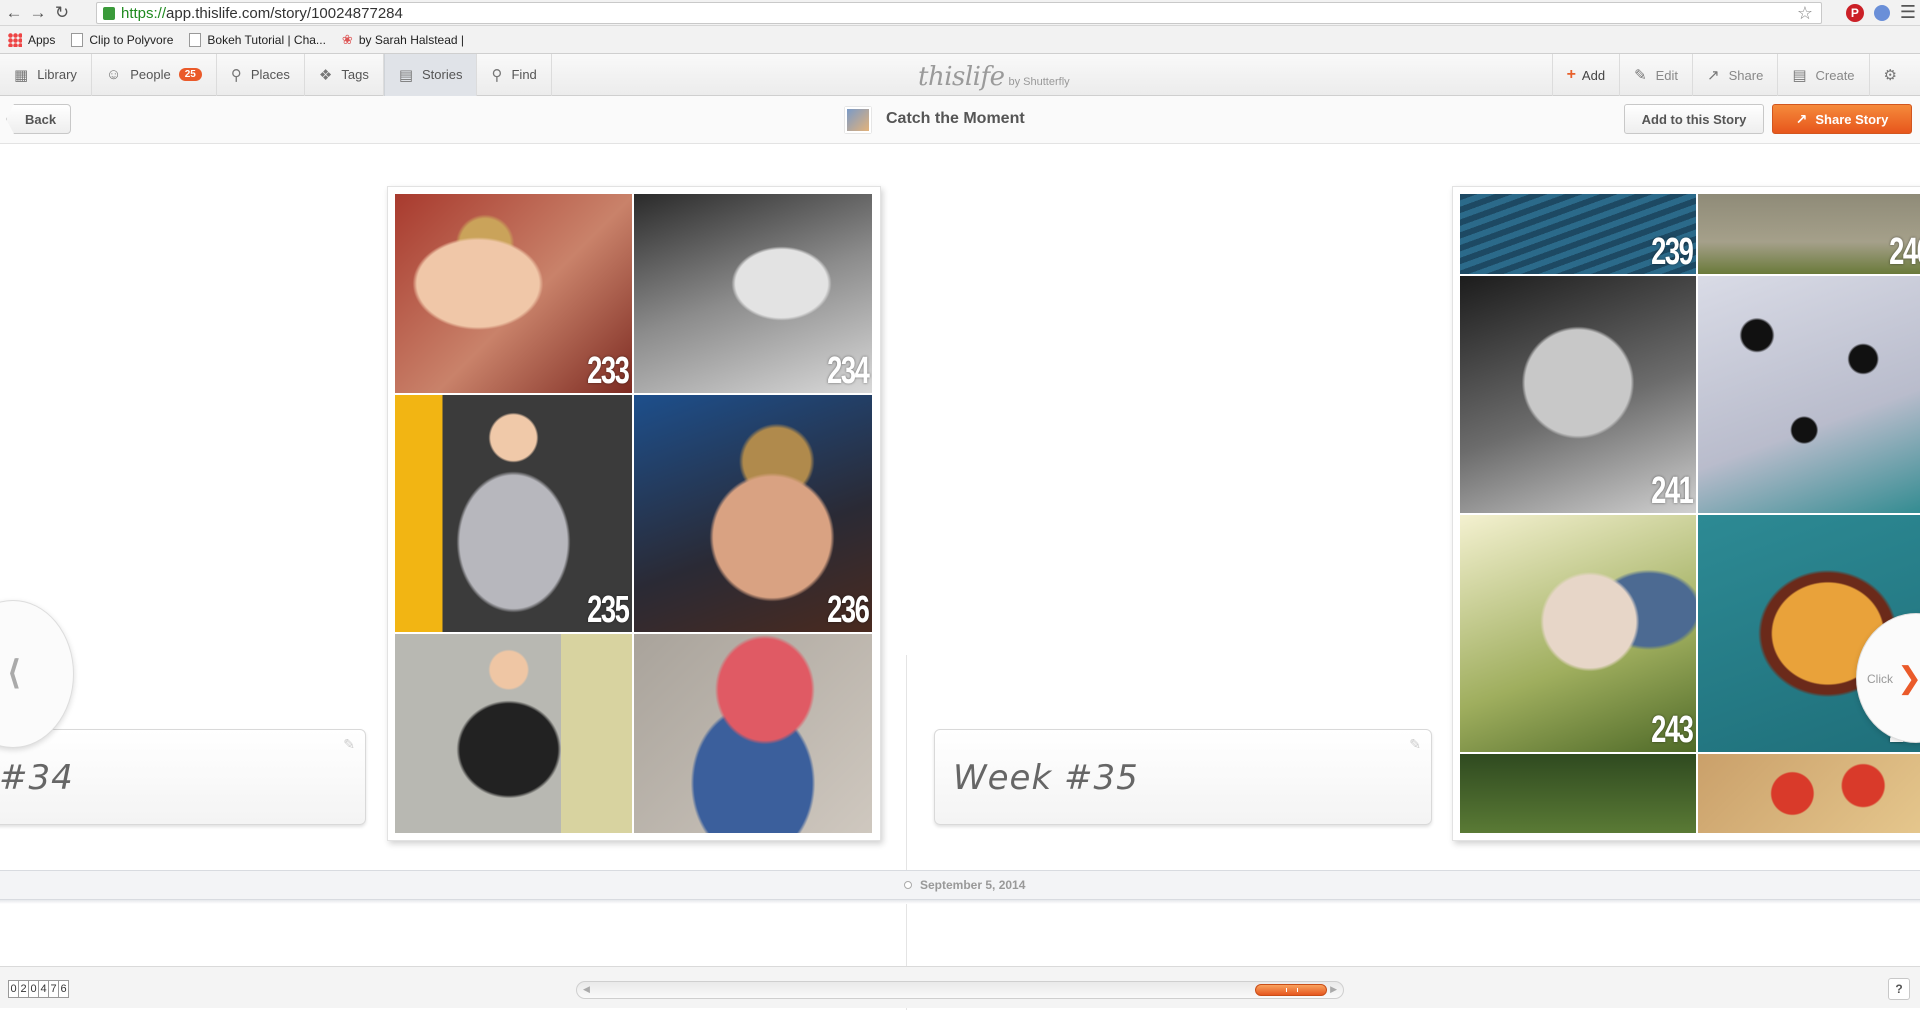 Image resolution: width=1920 pixels, height=1010 pixels. I want to click on nav-share: ↗ Share, so click(1734, 75).